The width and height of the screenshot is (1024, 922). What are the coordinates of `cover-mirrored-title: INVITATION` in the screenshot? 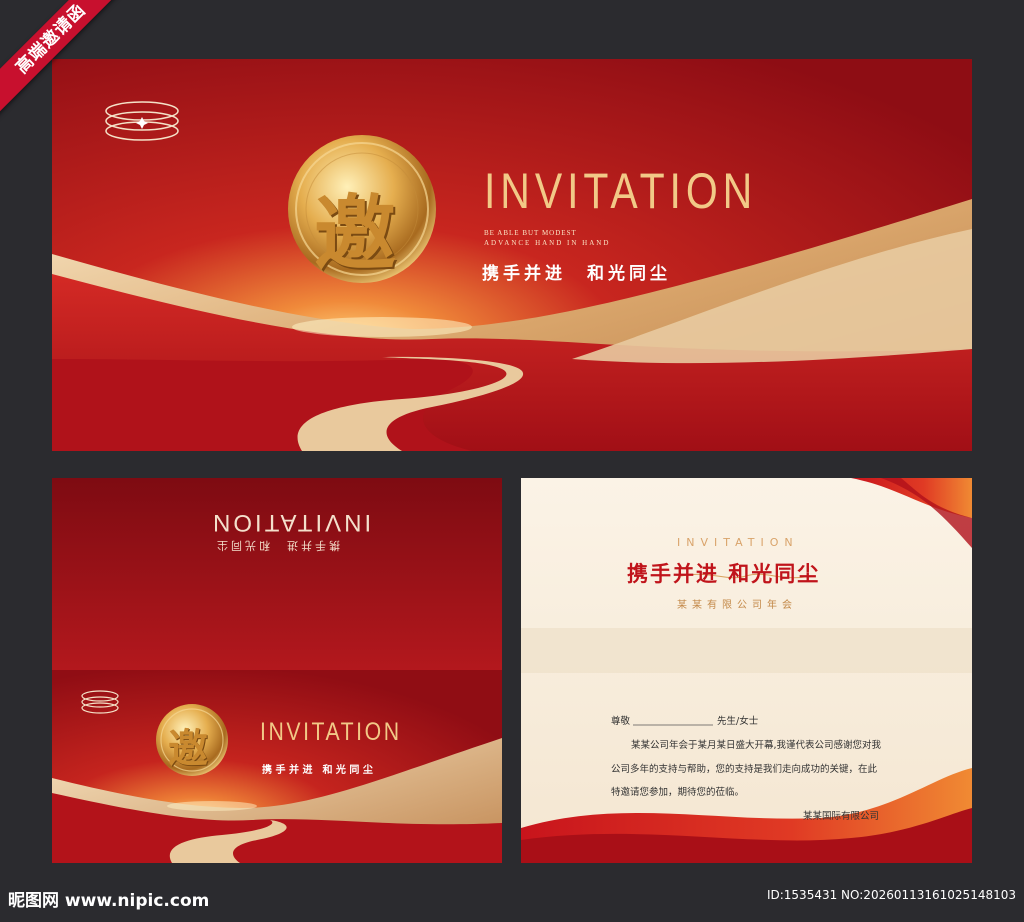 It's located at (291, 522).